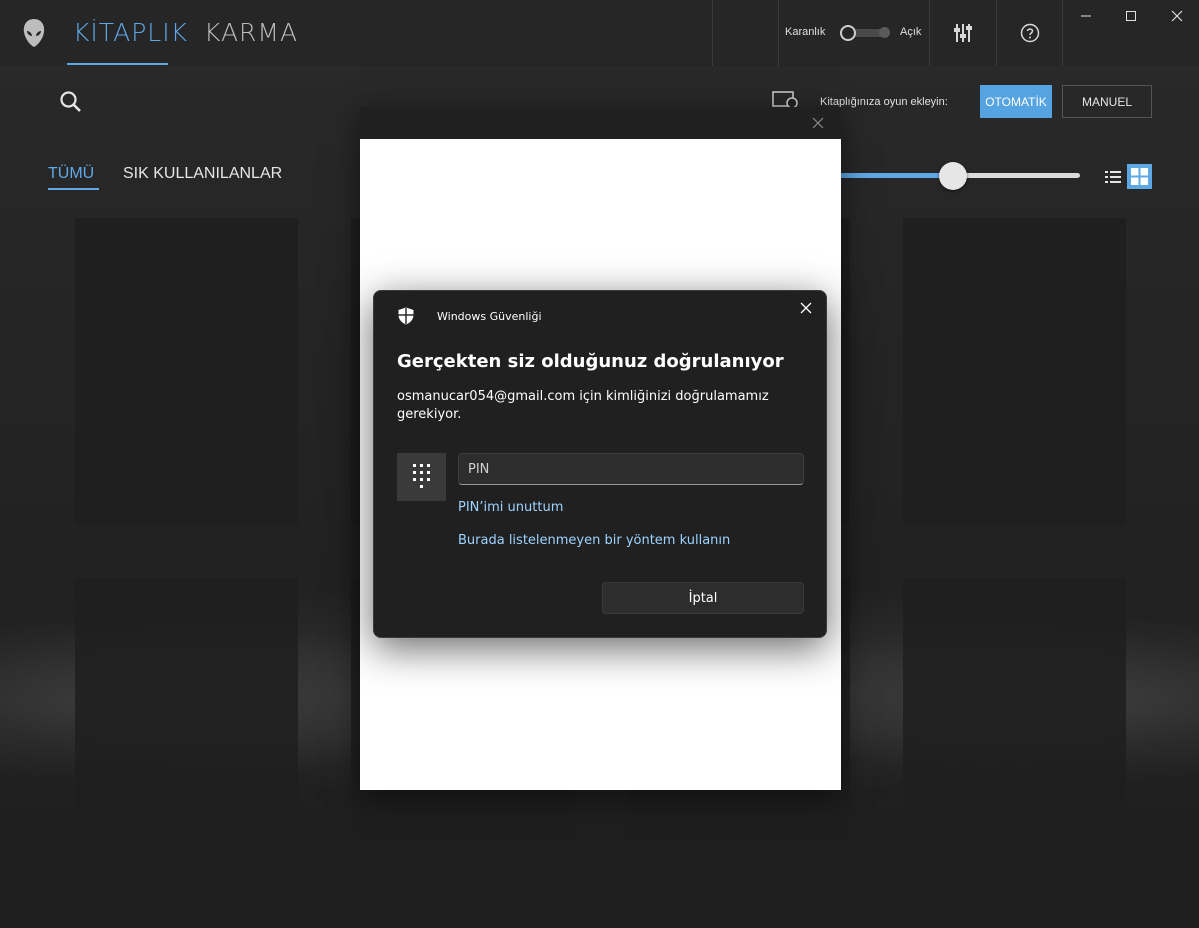 The height and width of the screenshot is (928, 1199). What do you see at coordinates (1139, 176) in the screenshot?
I see `grid-view-icon` at bounding box center [1139, 176].